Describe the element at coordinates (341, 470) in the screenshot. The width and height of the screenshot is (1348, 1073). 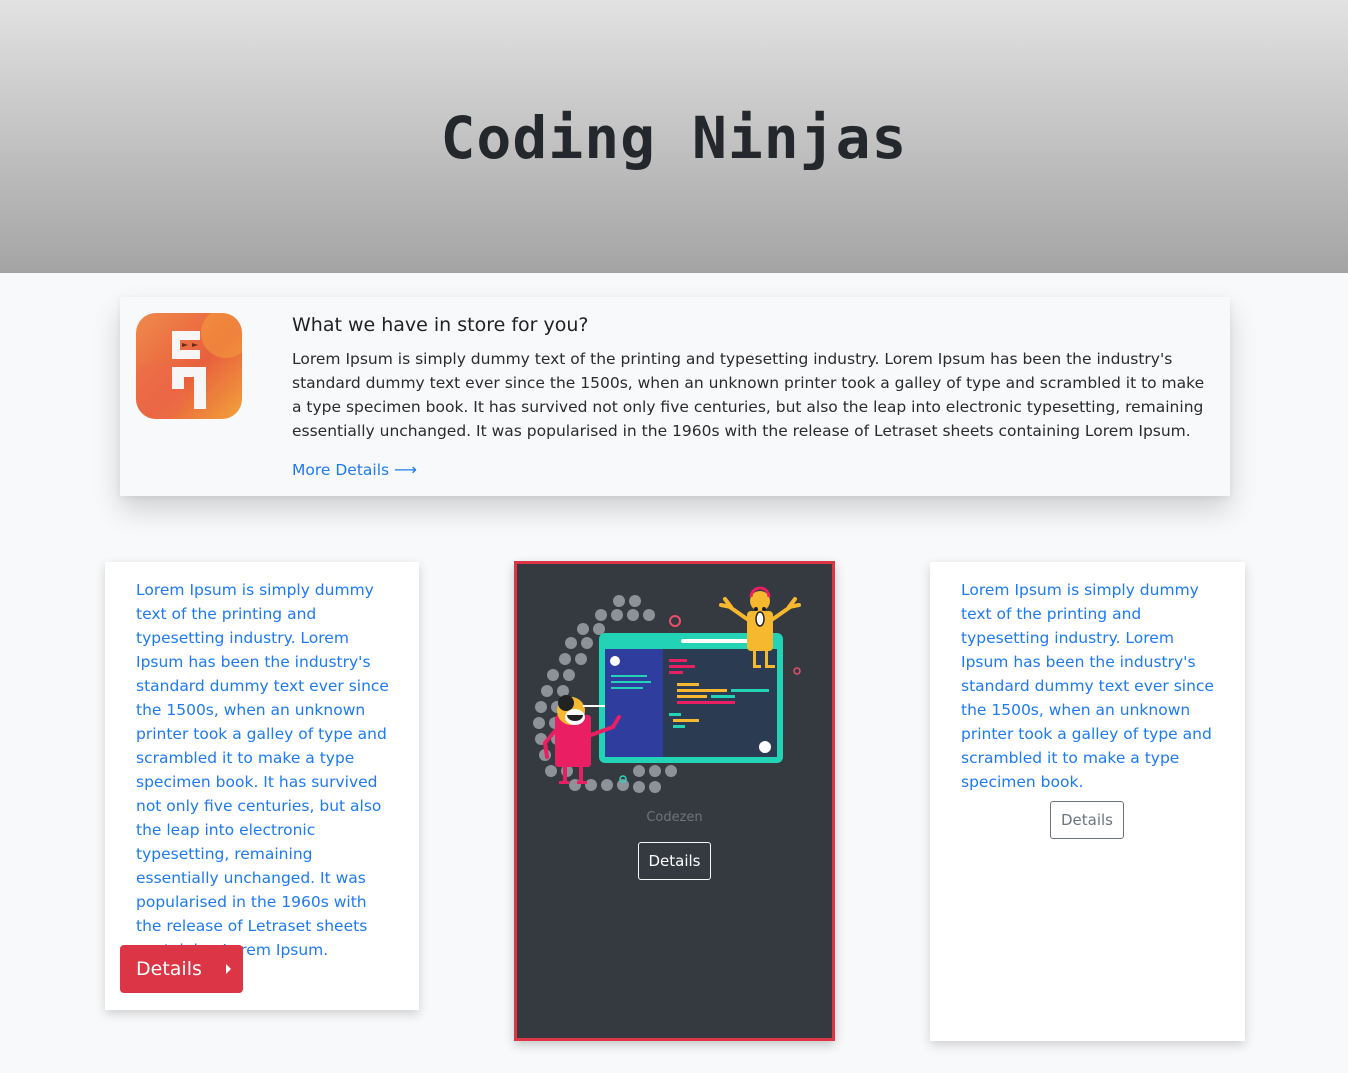
I see `more-details-label: More Details` at that location.